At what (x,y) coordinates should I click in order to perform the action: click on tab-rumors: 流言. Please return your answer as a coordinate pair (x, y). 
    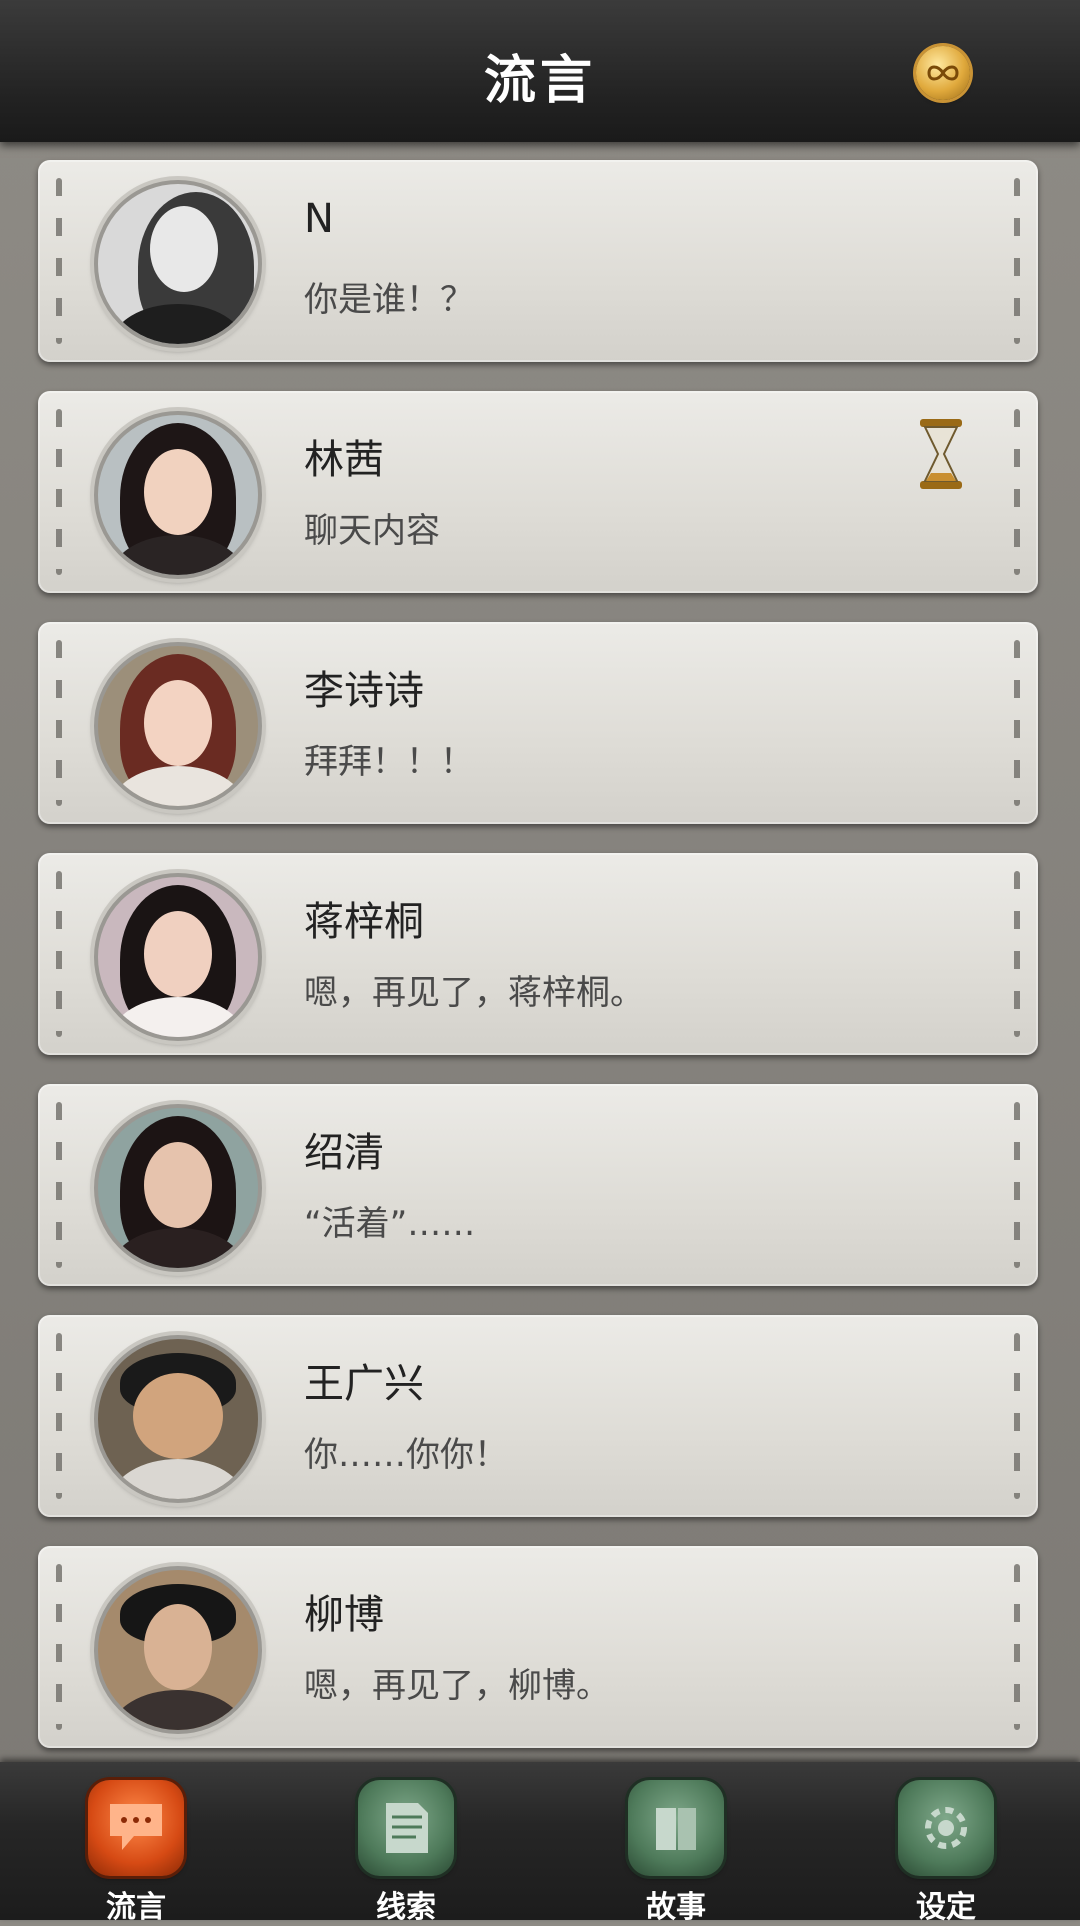
    Looking at the image, I should click on (136, 1850).